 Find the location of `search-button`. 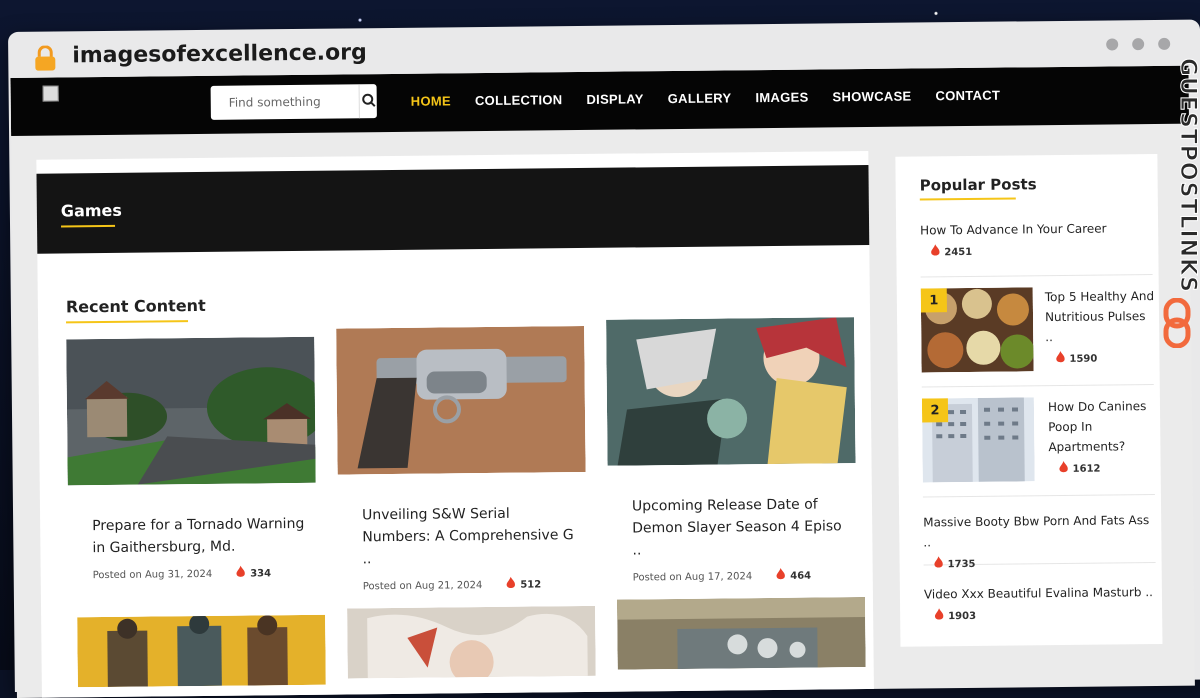

search-button is located at coordinates (367, 101).